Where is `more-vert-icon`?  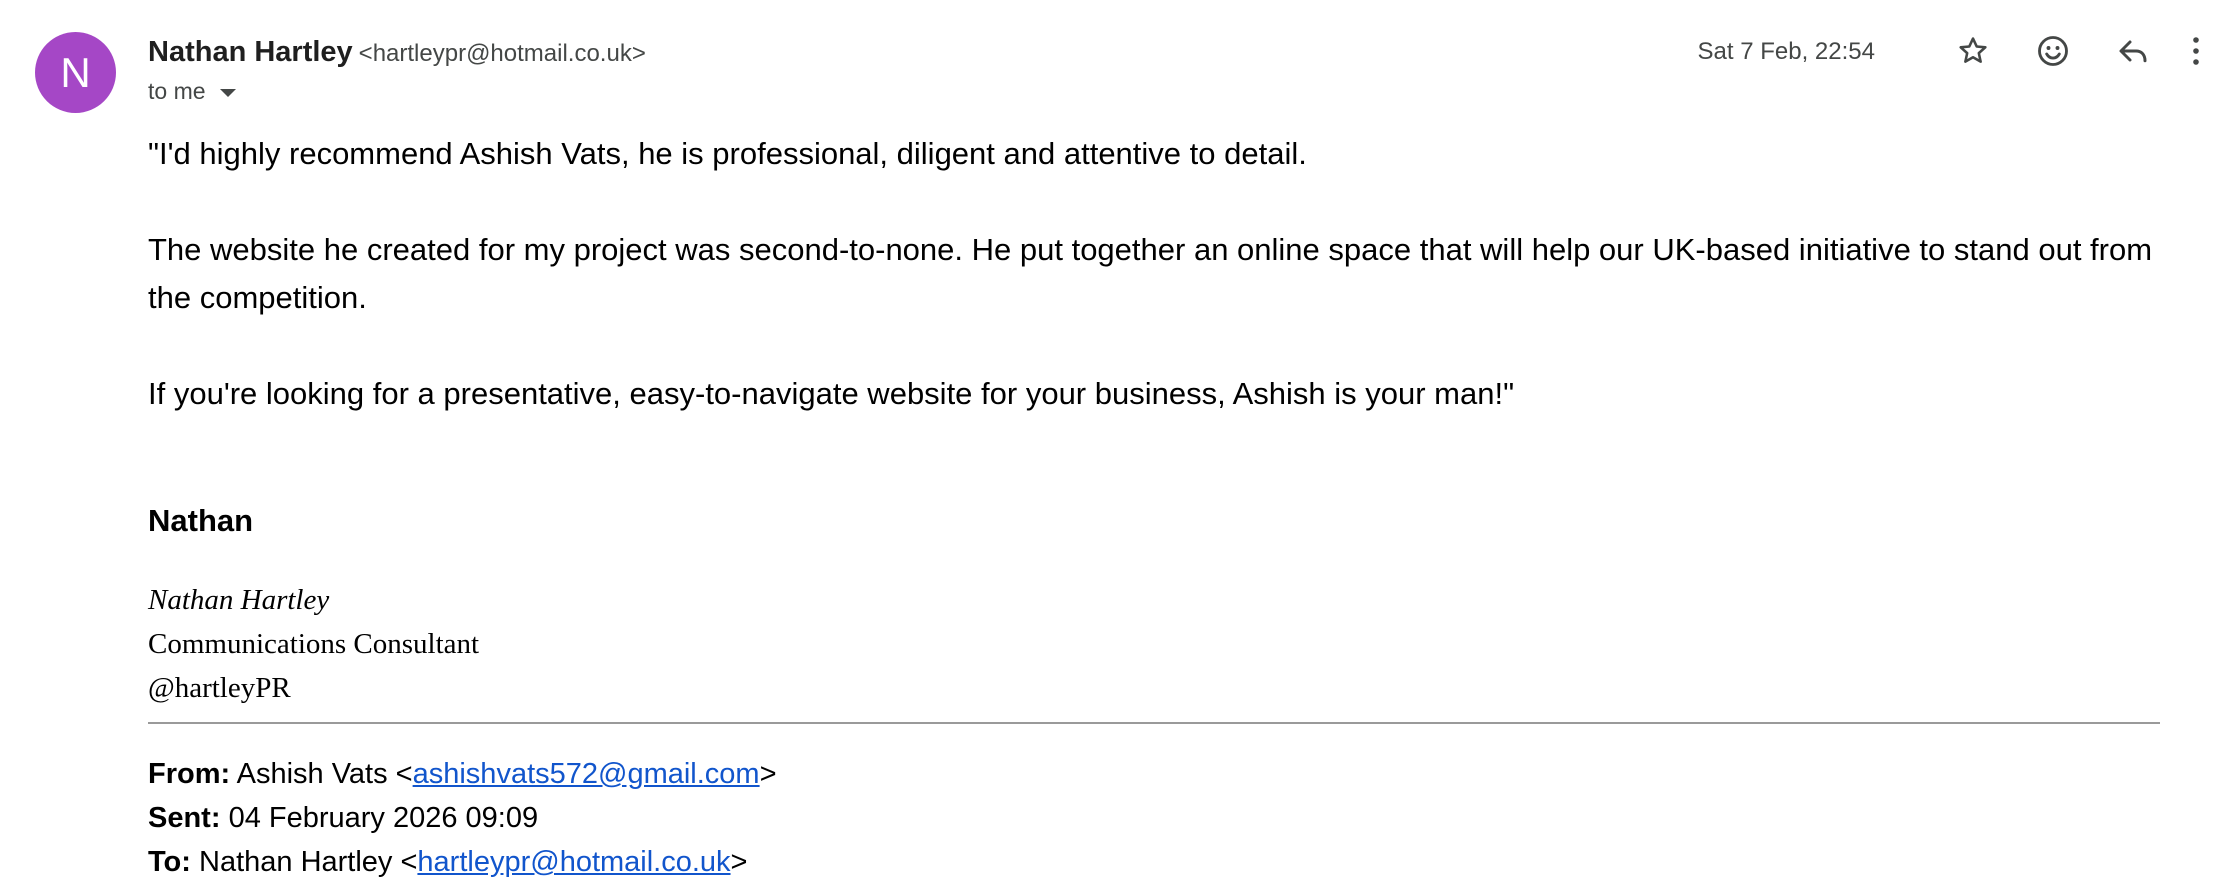
more-vert-icon is located at coordinates (2196, 51).